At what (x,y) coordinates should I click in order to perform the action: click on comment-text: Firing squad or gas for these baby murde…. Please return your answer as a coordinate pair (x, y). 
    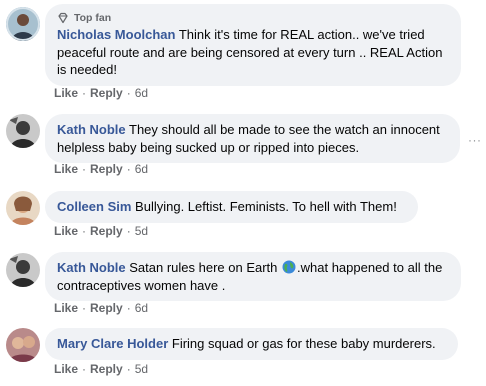
    Looking at the image, I should click on (303, 343).